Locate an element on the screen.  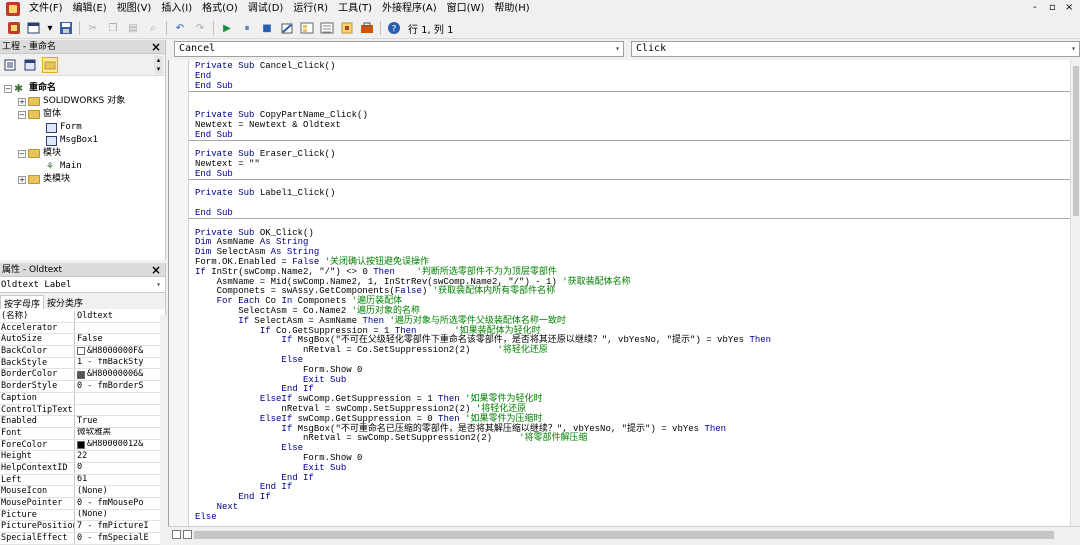
code-line: For Each Co In Componets '遍历装配体 is located at coordinates (298, 301).